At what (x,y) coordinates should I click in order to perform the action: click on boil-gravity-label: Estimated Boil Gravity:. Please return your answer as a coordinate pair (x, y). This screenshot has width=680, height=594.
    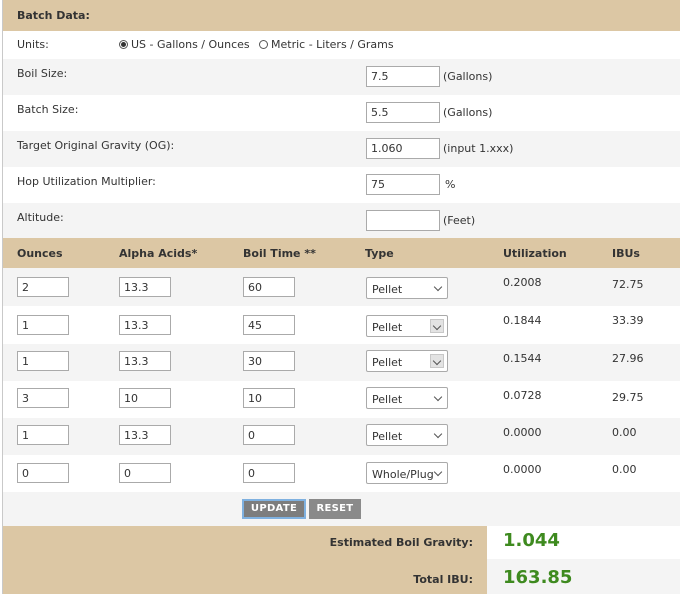
    Looking at the image, I should click on (401, 542).